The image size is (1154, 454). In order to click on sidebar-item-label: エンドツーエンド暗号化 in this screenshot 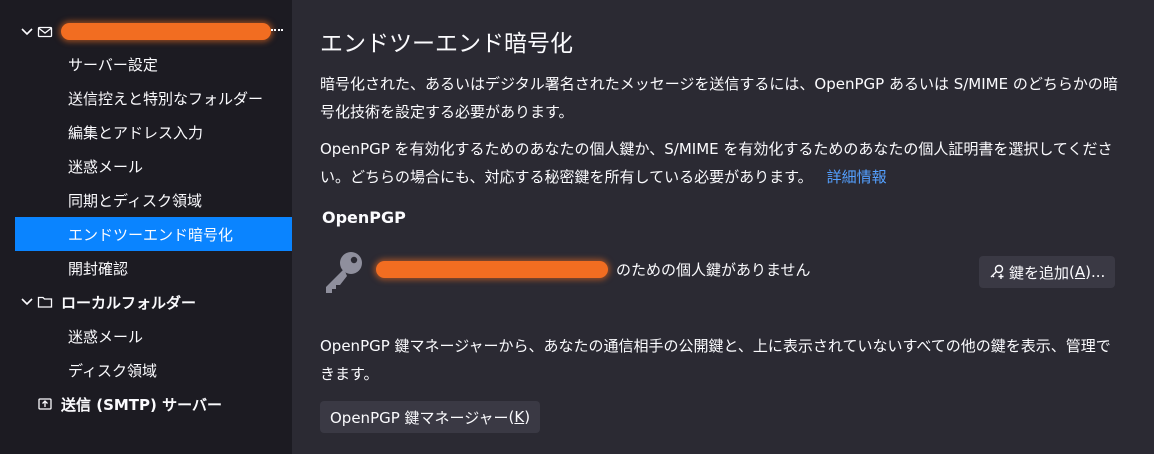, I will do `click(151, 234)`.